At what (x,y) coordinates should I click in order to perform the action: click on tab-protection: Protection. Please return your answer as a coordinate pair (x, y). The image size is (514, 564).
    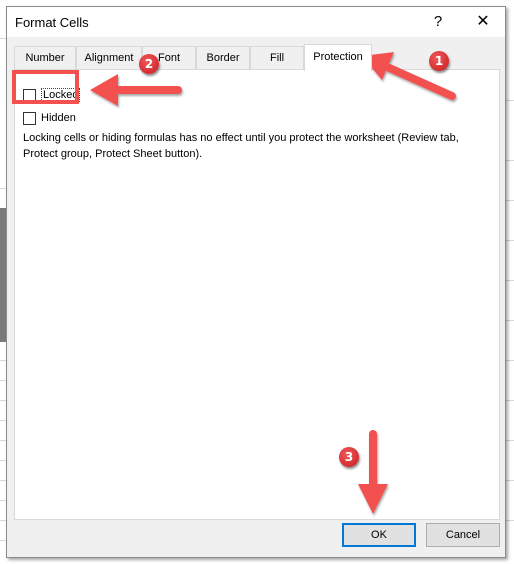
    Looking at the image, I should click on (338, 57).